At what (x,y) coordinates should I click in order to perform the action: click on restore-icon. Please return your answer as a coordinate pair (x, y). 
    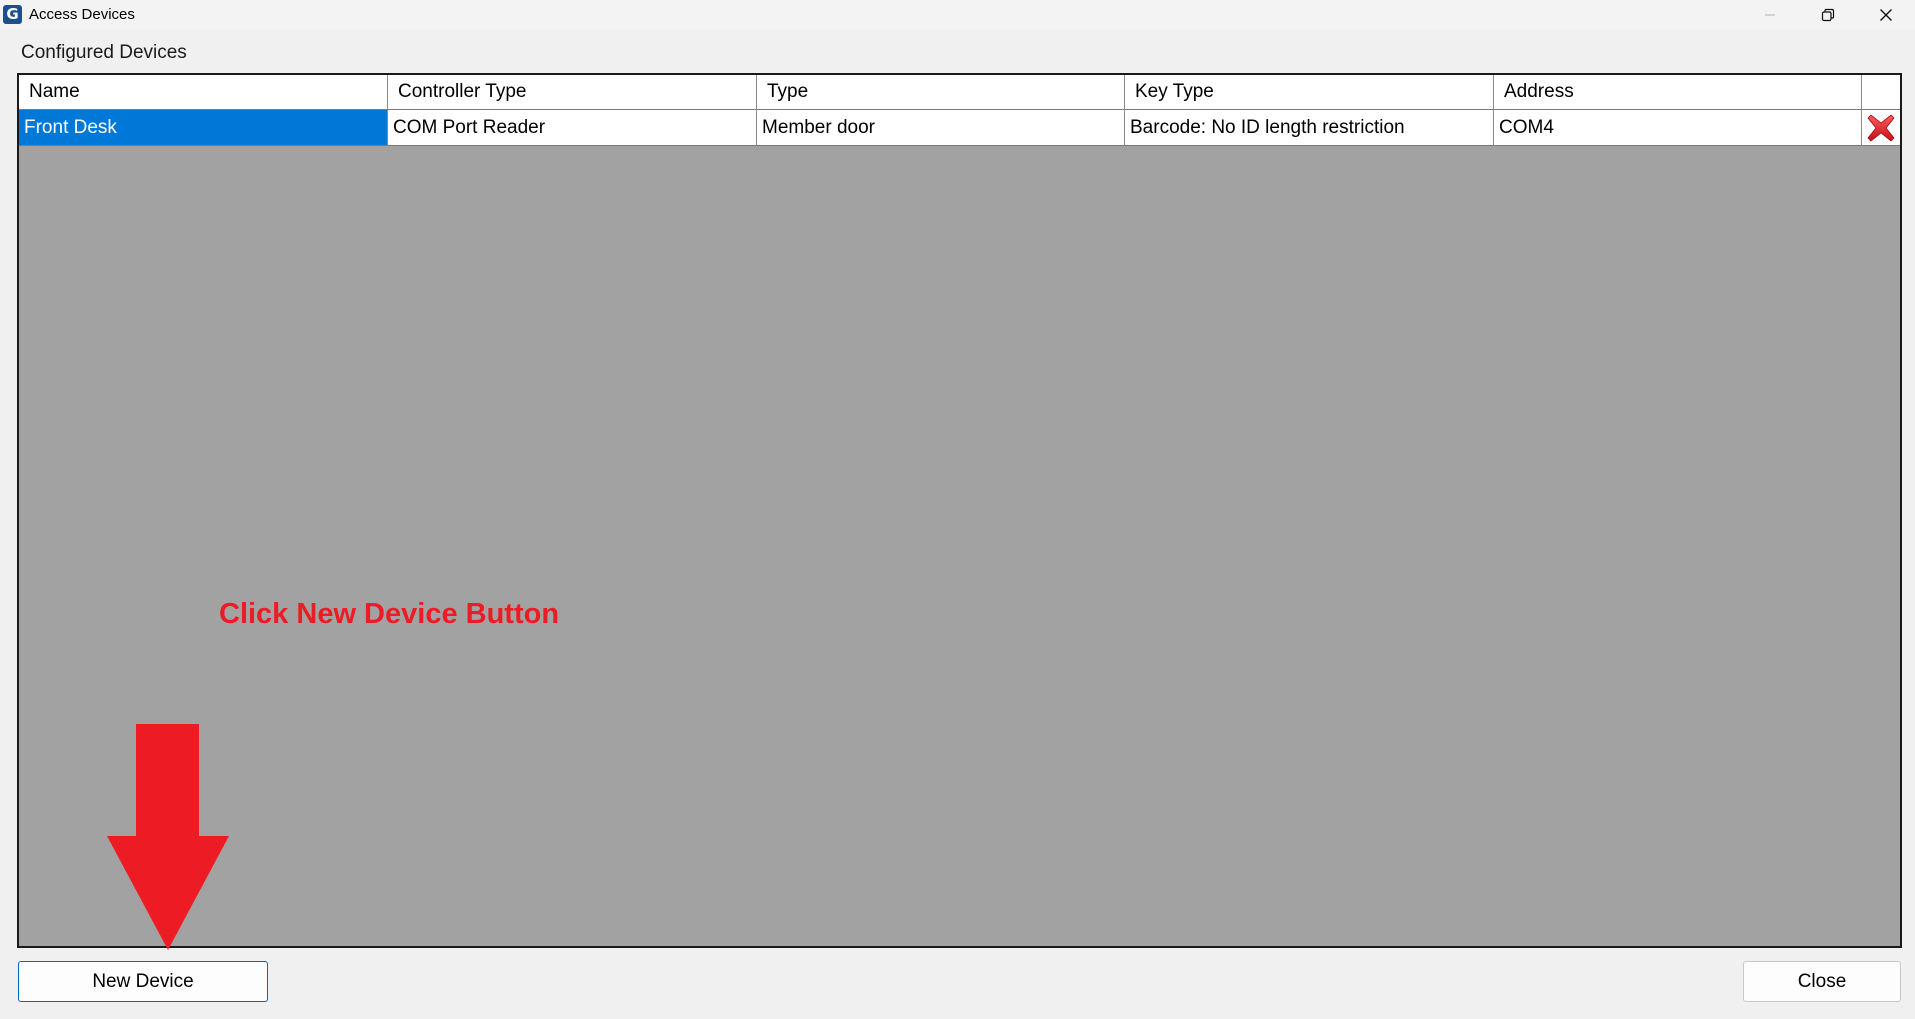
    Looking at the image, I should click on (1828, 14).